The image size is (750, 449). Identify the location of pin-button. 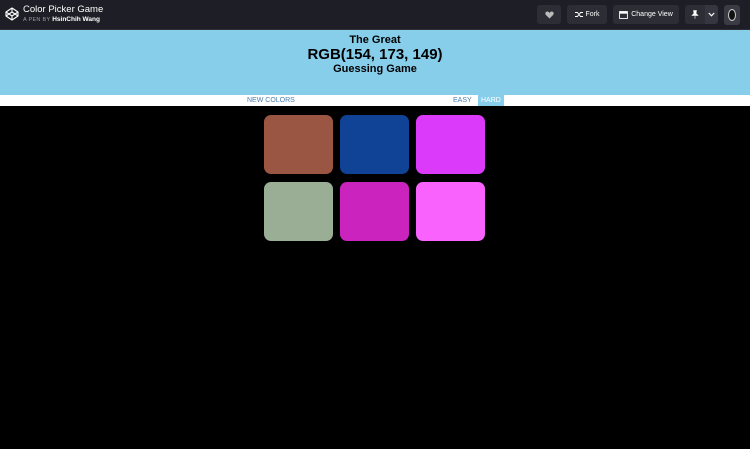
(695, 14).